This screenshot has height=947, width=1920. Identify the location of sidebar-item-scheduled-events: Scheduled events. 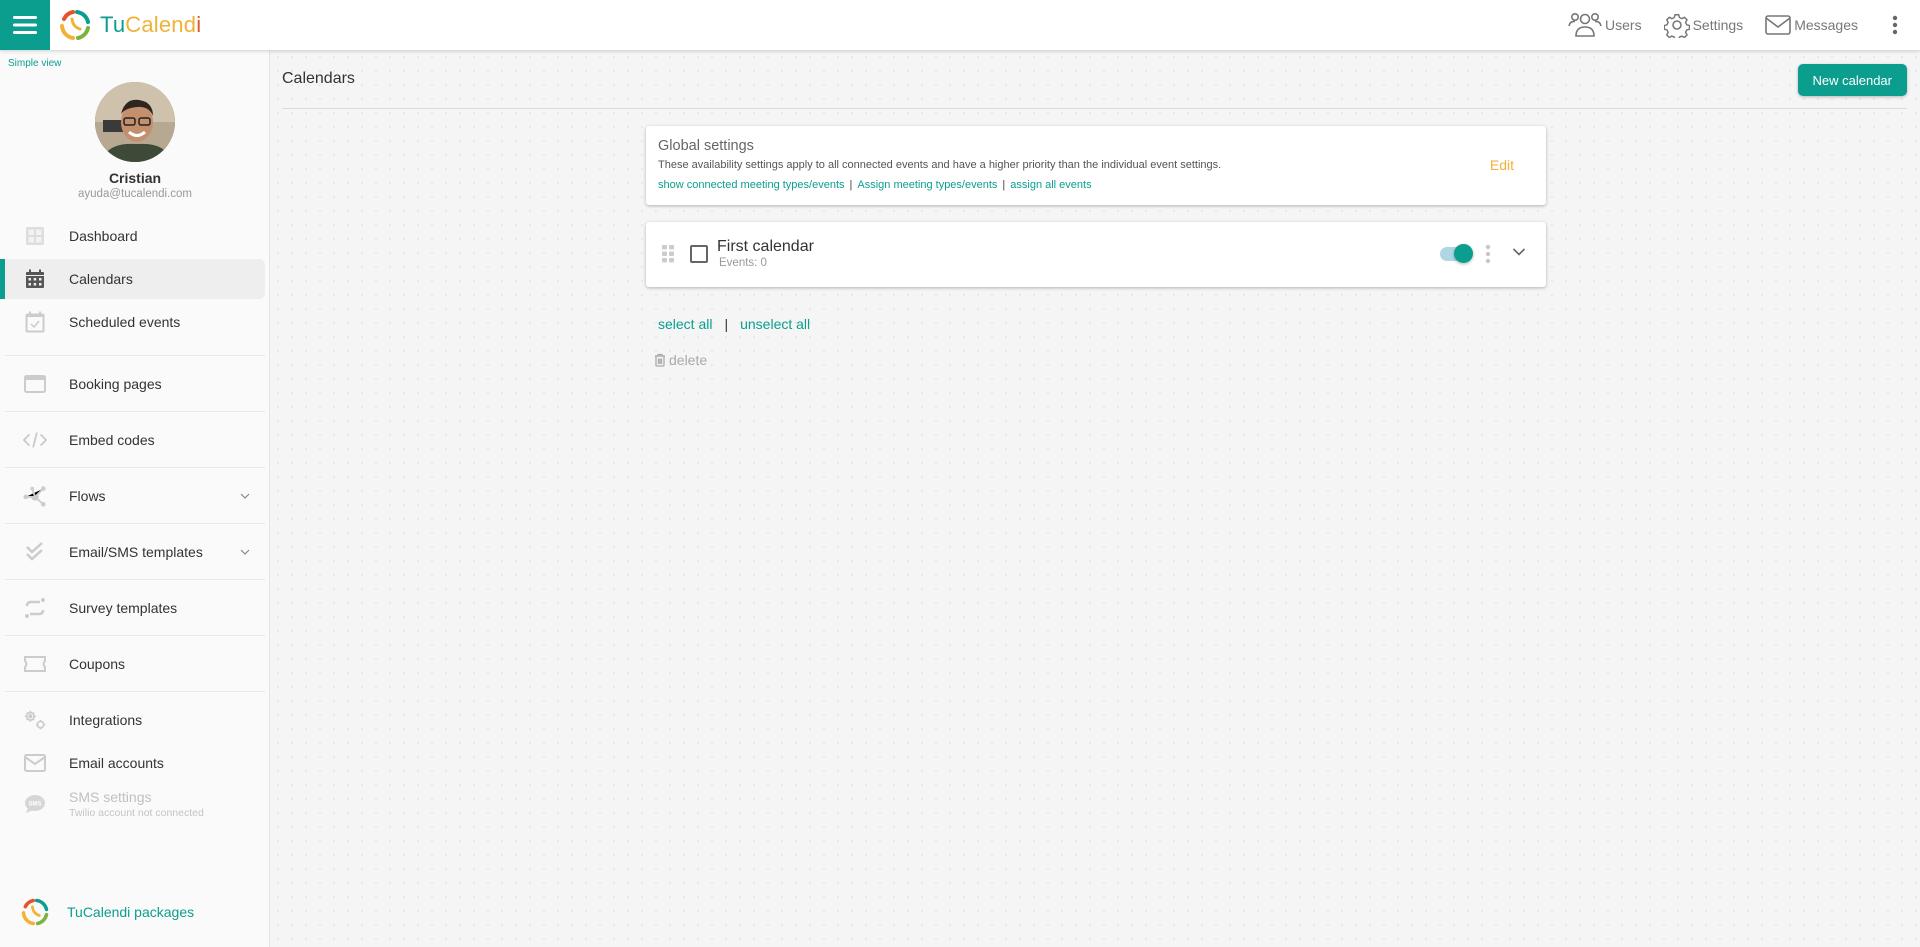
(135, 322).